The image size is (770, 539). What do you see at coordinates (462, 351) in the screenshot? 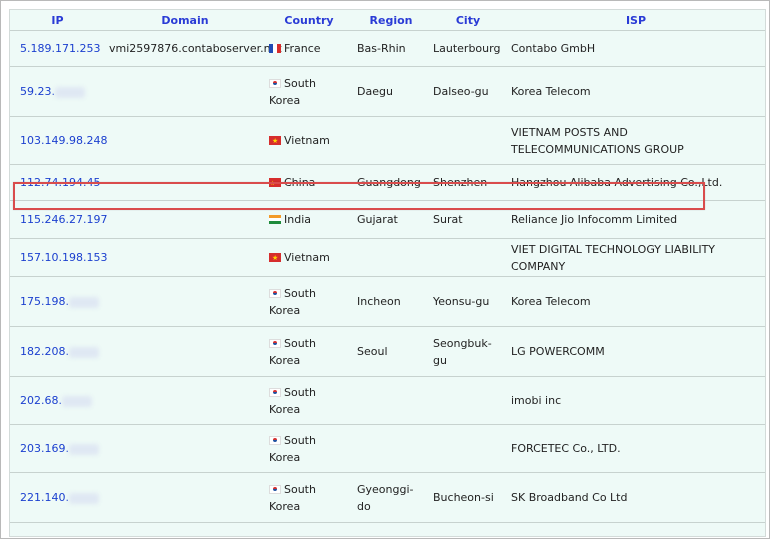
I see `city-cell-text: Seongbuk-gu` at bounding box center [462, 351].